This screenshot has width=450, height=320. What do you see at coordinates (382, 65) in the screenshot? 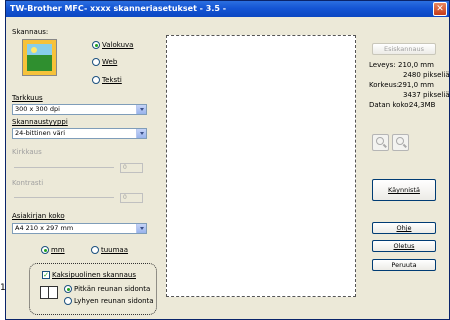
I see `width-label: Leveys:` at bounding box center [382, 65].